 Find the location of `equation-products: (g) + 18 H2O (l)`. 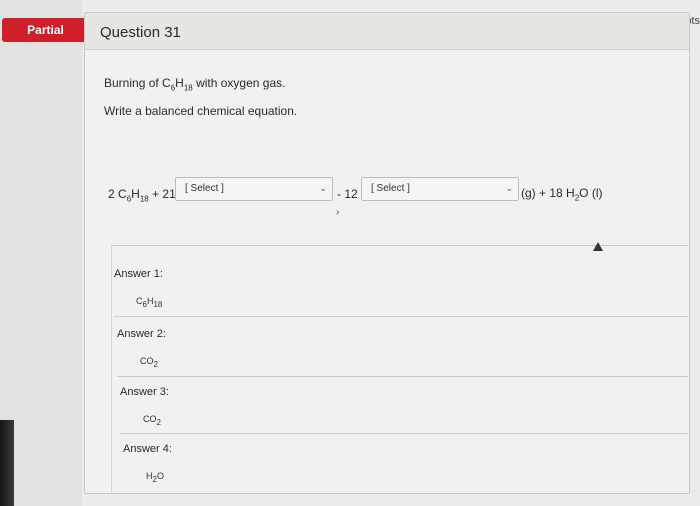

equation-products: (g) + 18 H2O (l) is located at coordinates (562, 194).